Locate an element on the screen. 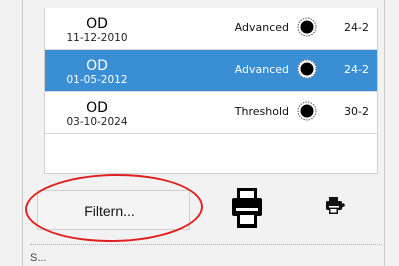 The image size is (399, 266). print-settings-button is located at coordinates (334, 206).